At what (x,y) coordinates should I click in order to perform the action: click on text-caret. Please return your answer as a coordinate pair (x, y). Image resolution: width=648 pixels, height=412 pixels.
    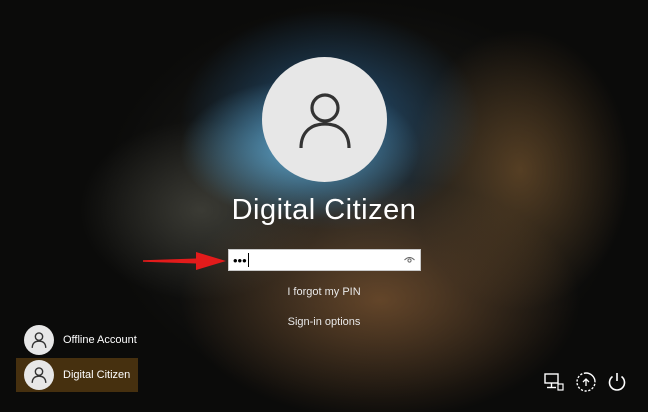
    Looking at the image, I should click on (248, 260).